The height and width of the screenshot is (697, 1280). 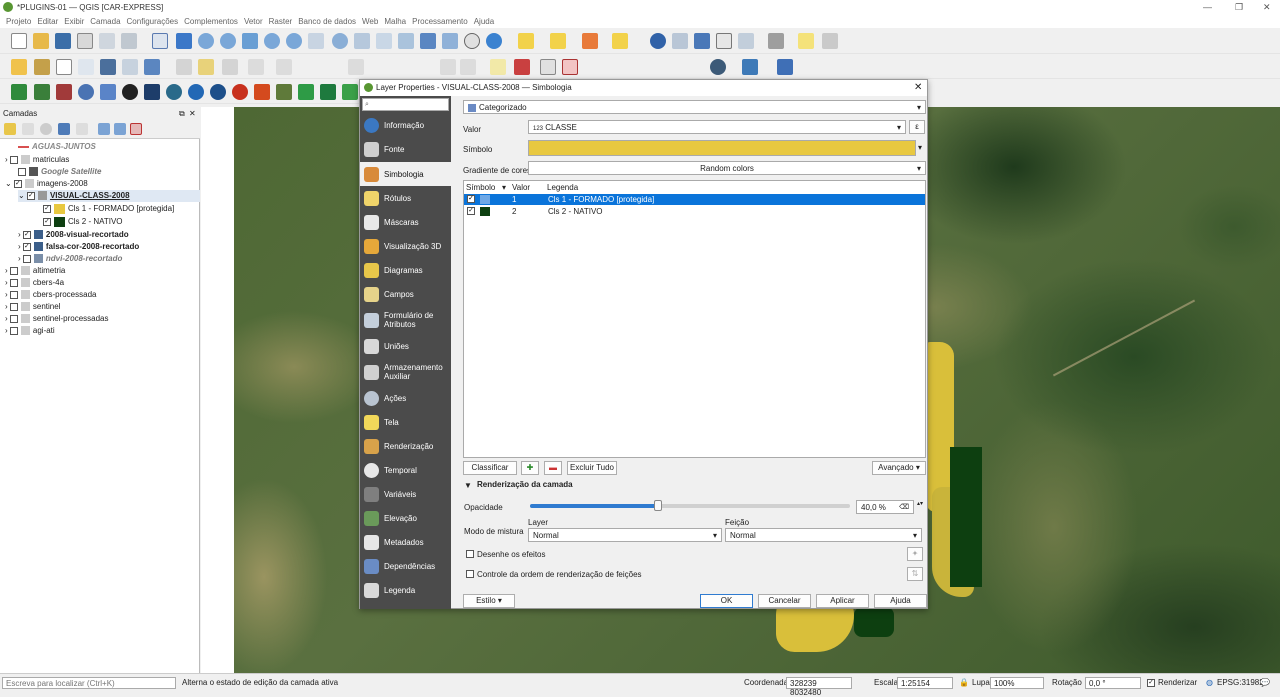 What do you see at coordinates (726, 601) in the screenshot?
I see `ok-button: OK` at bounding box center [726, 601].